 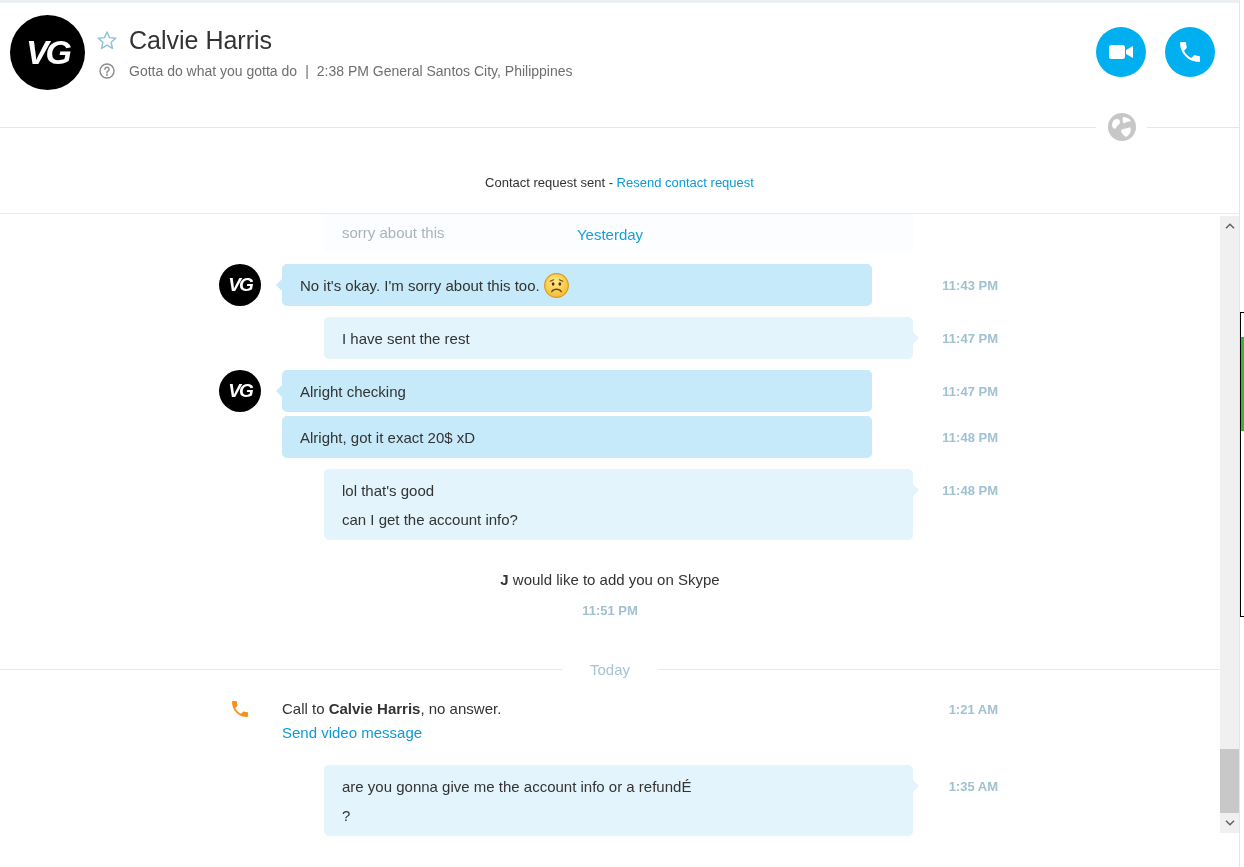 I want to click on scrollbar-thumb, so click(x=1229, y=781).